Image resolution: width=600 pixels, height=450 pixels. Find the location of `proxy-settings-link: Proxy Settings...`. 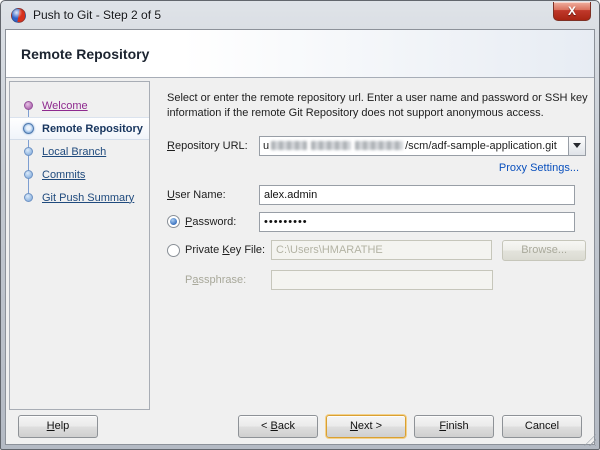

proxy-settings-link: Proxy Settings... is located at coordinates (539, 168).